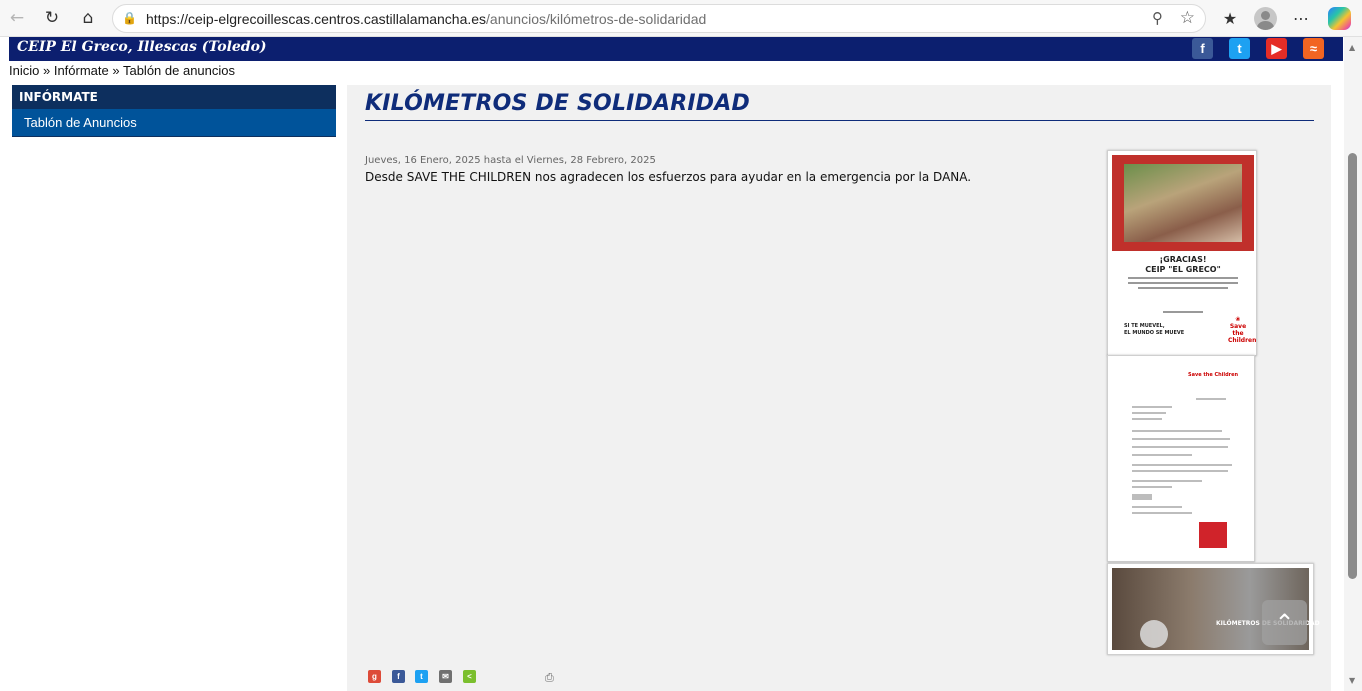  I want to click on back-icon: ←, so click(17, 18).